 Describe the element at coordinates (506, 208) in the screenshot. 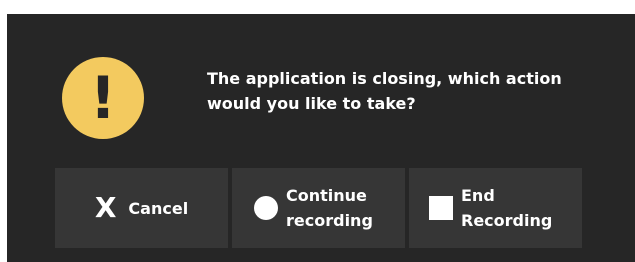

I see `end-recording-label: End Recording` at that location.